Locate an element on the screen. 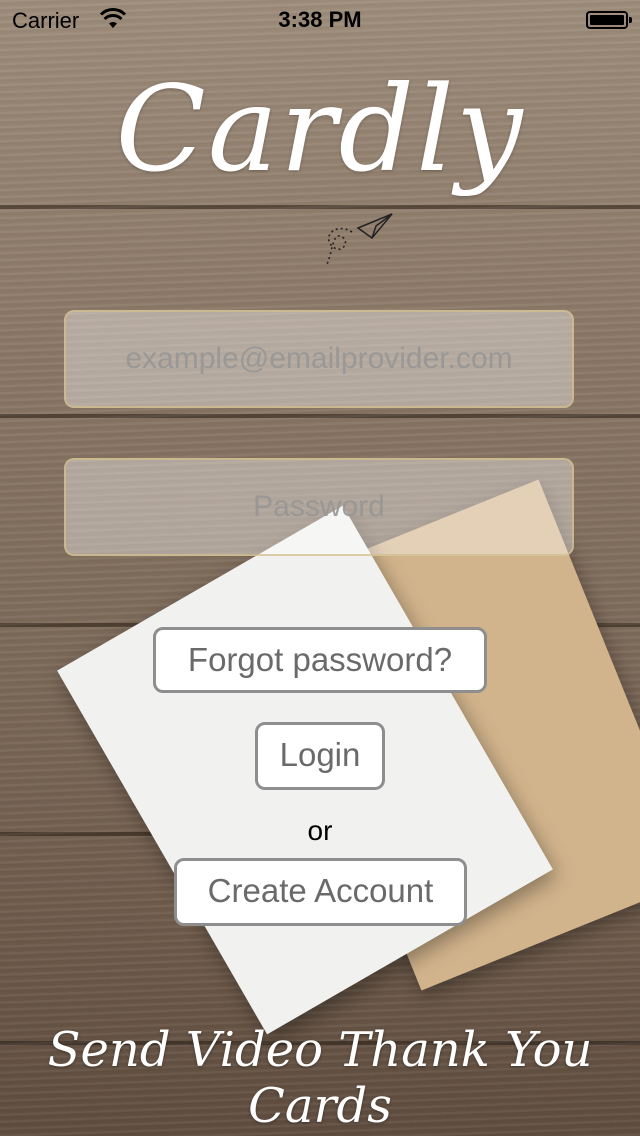 The height and width of the screenshot is (1136, 640). email-input: example@emailprovider.com is located at coordinates (319, 359).